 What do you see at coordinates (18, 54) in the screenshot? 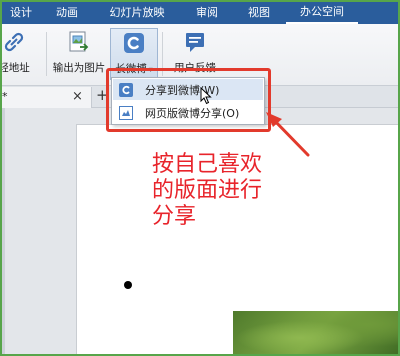
I see `short-link-button: 轻地址` at bounding box center [18, 54].